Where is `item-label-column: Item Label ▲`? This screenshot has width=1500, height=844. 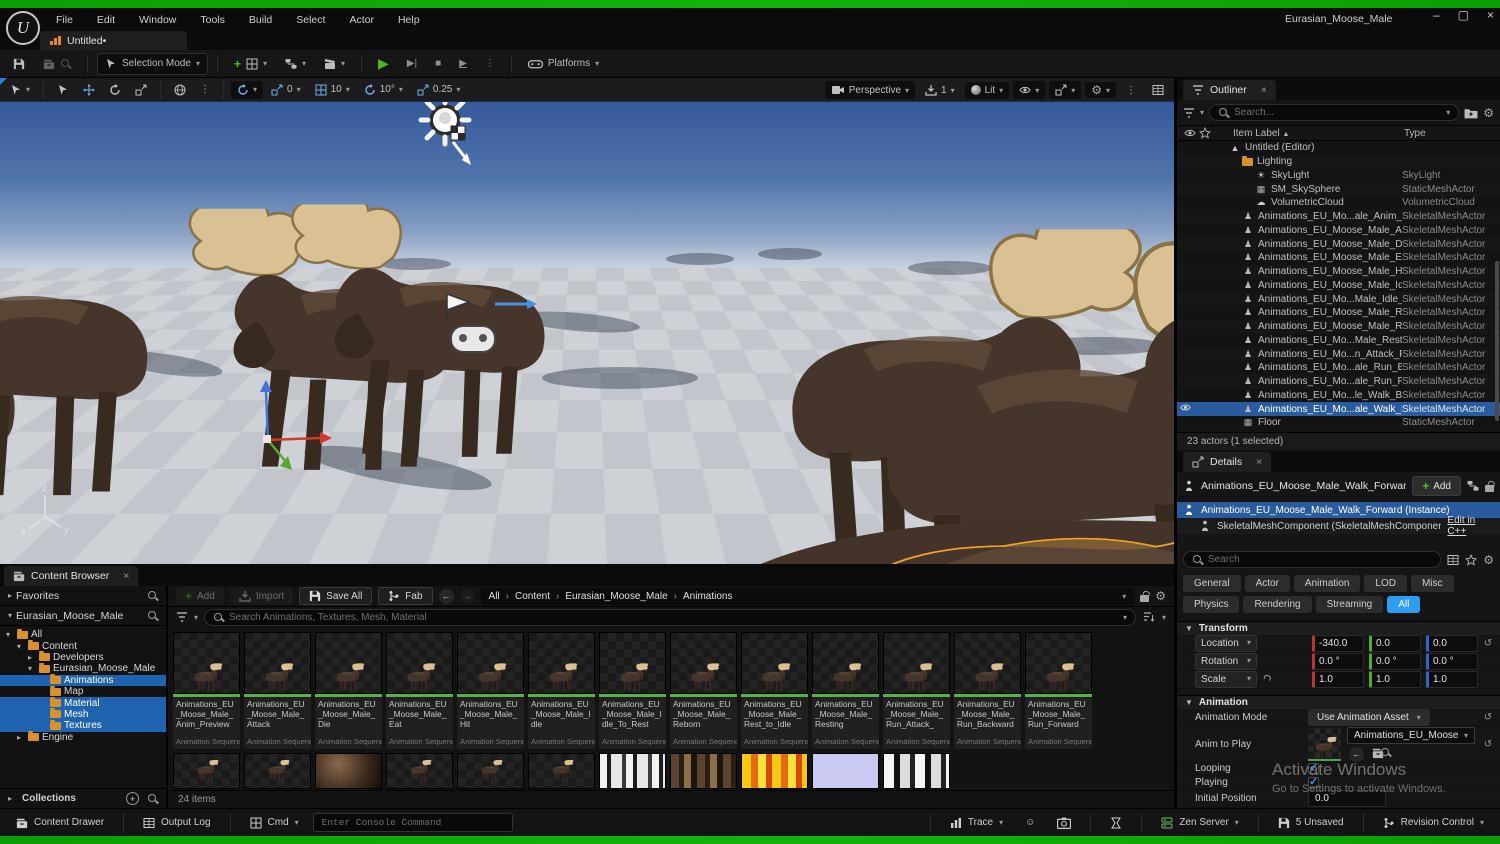 item-label-column: Item Label ▲ is located at coordinates (1307, 133).